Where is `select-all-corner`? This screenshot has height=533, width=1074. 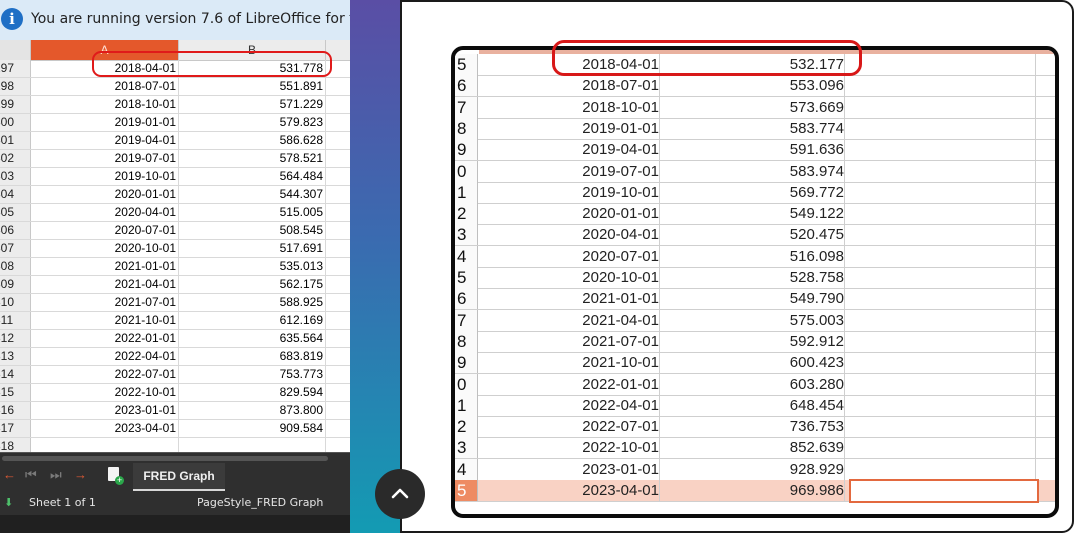
select-all-corner is located at coordinates (15, 50).